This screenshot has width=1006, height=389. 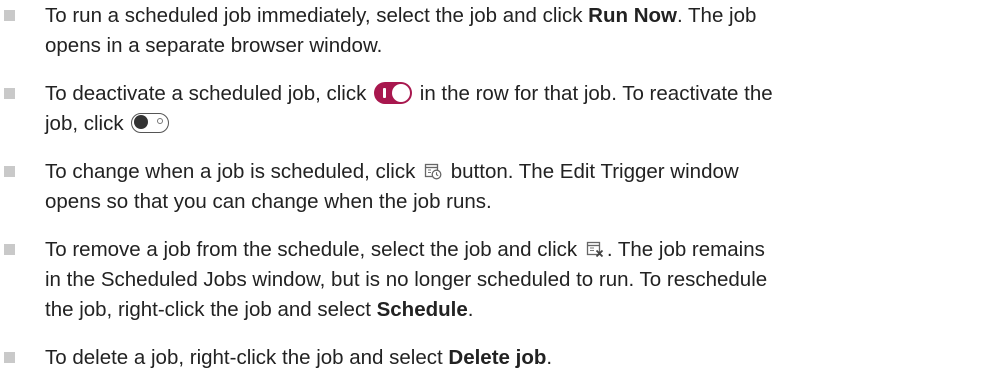 I want to click on text: button. The Edit Trigger window, so click(x=592, y=171).